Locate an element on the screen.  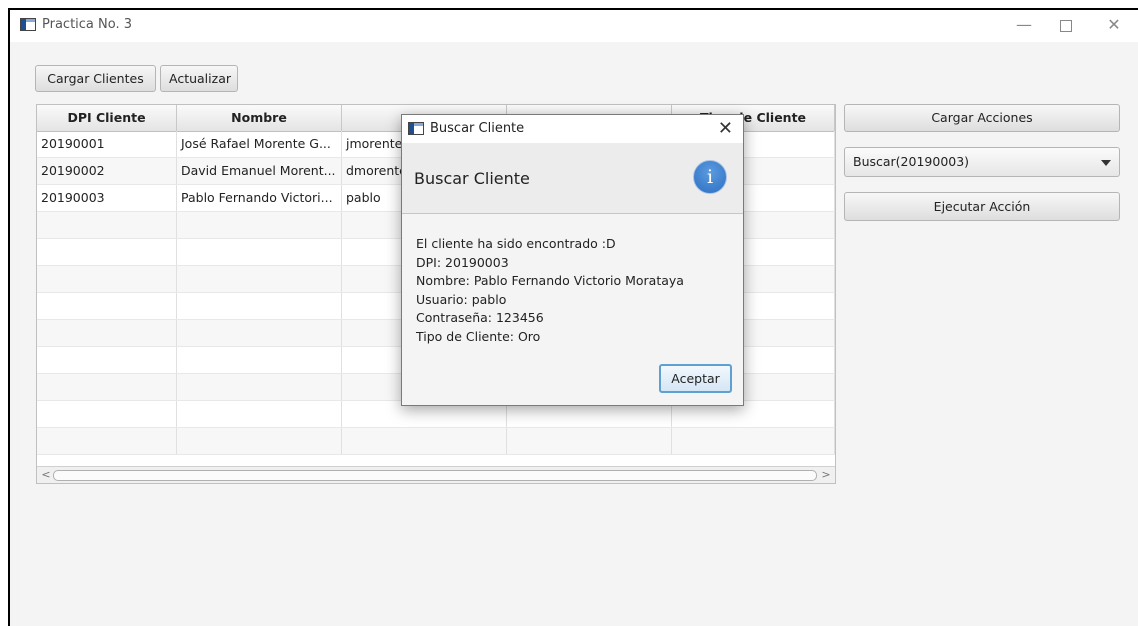
maximize-icon is located at coordinates (1066, 25).